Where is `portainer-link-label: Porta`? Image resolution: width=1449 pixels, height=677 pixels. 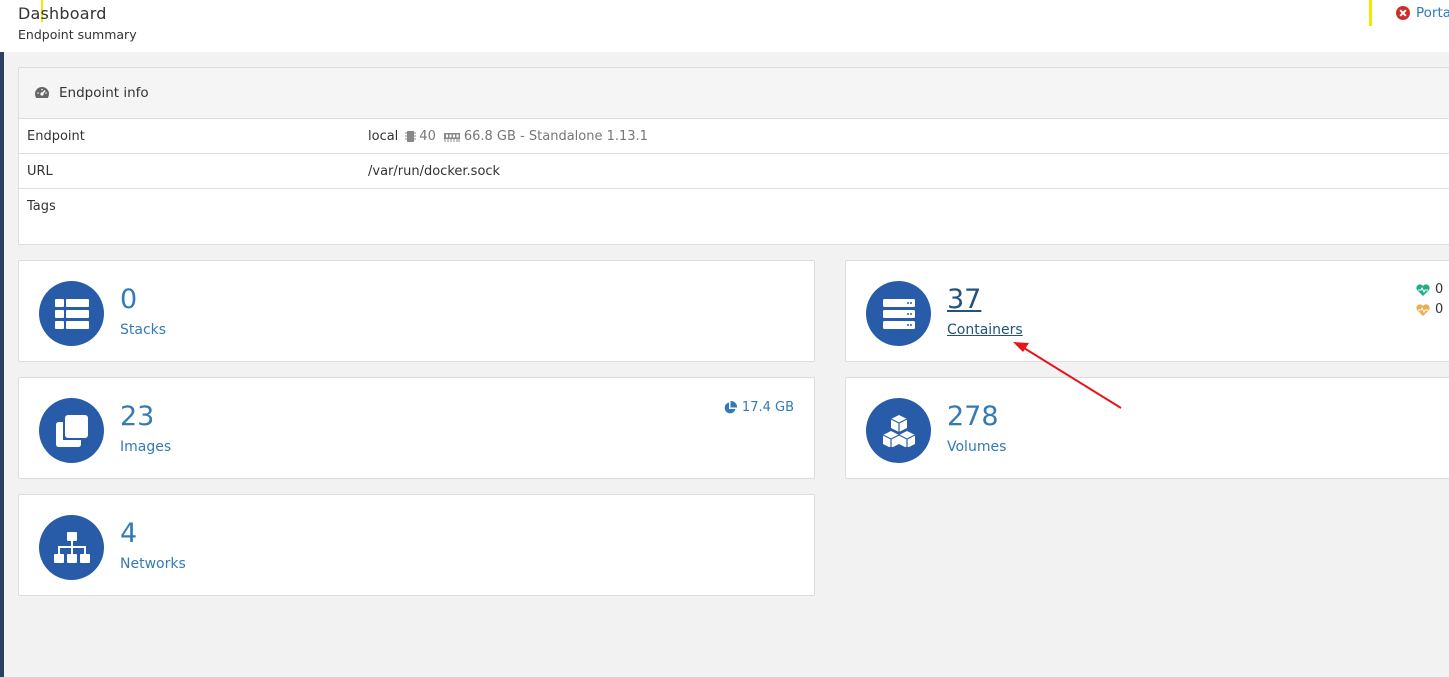
portainer-link-label: Porta is located at coordinates (1432, 13).